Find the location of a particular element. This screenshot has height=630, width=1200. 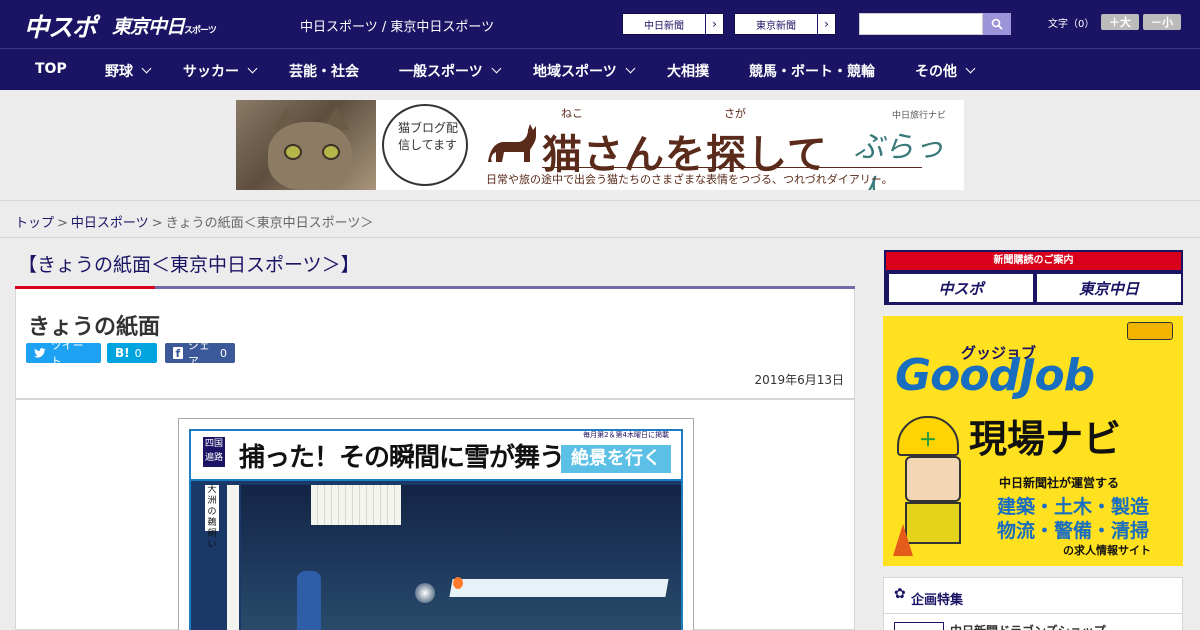

search-icon is located at coordinates (997, 24).